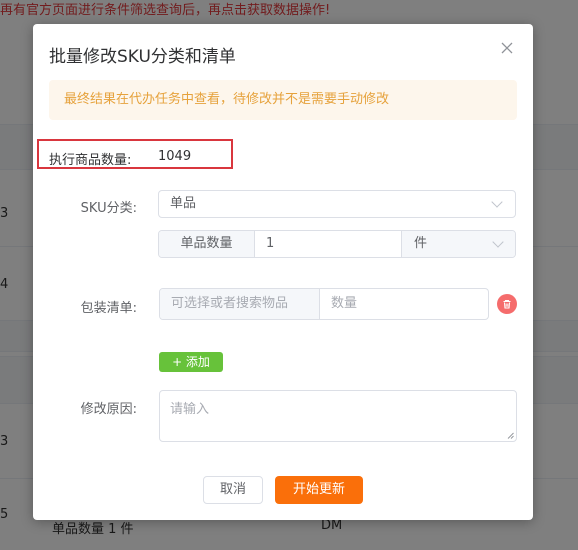  Describe the element at coordinates (337, 204) in the screenshot. I see `sku-category-select: 单品` at that location.